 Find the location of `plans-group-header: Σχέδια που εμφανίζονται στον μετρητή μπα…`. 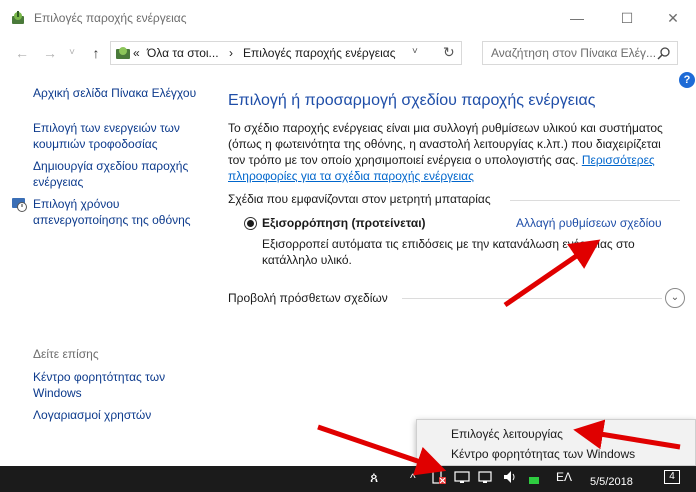

plans-group-header: Σχέδια που εμφανίζονται στον μετρητή μπα… is located at coordinates (359, 199).